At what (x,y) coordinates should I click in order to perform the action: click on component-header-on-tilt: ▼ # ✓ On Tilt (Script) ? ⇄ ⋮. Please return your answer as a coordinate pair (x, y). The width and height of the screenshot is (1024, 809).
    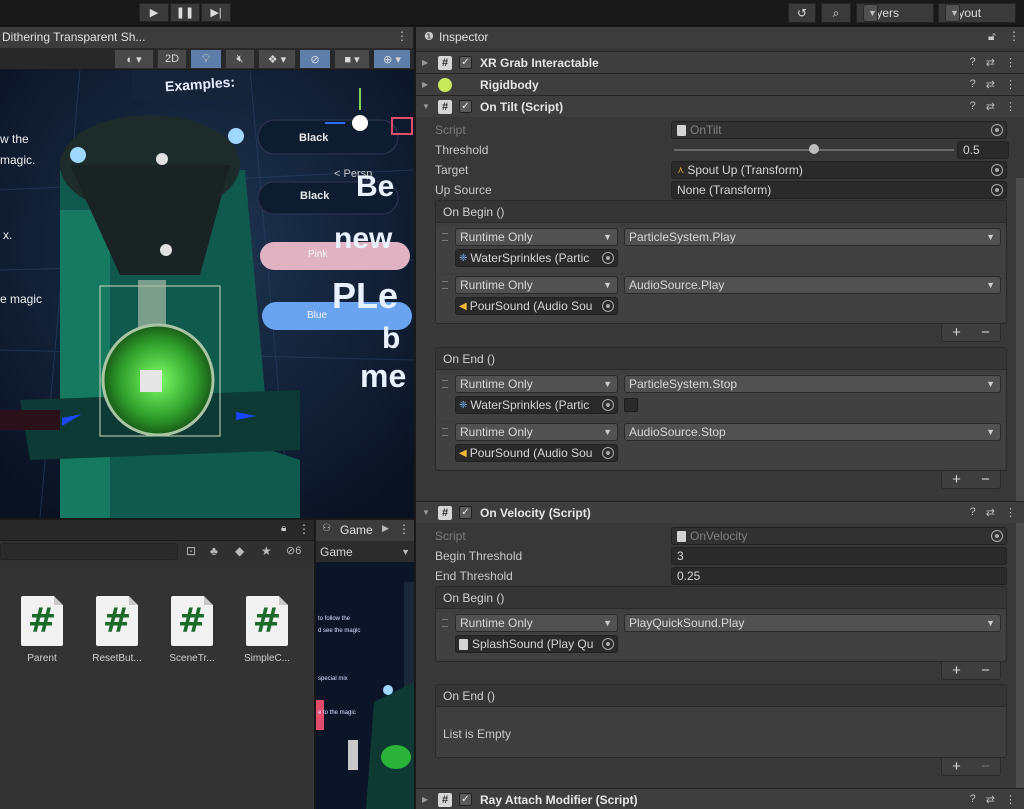
    Looking at the image, I should click on (720, 106).